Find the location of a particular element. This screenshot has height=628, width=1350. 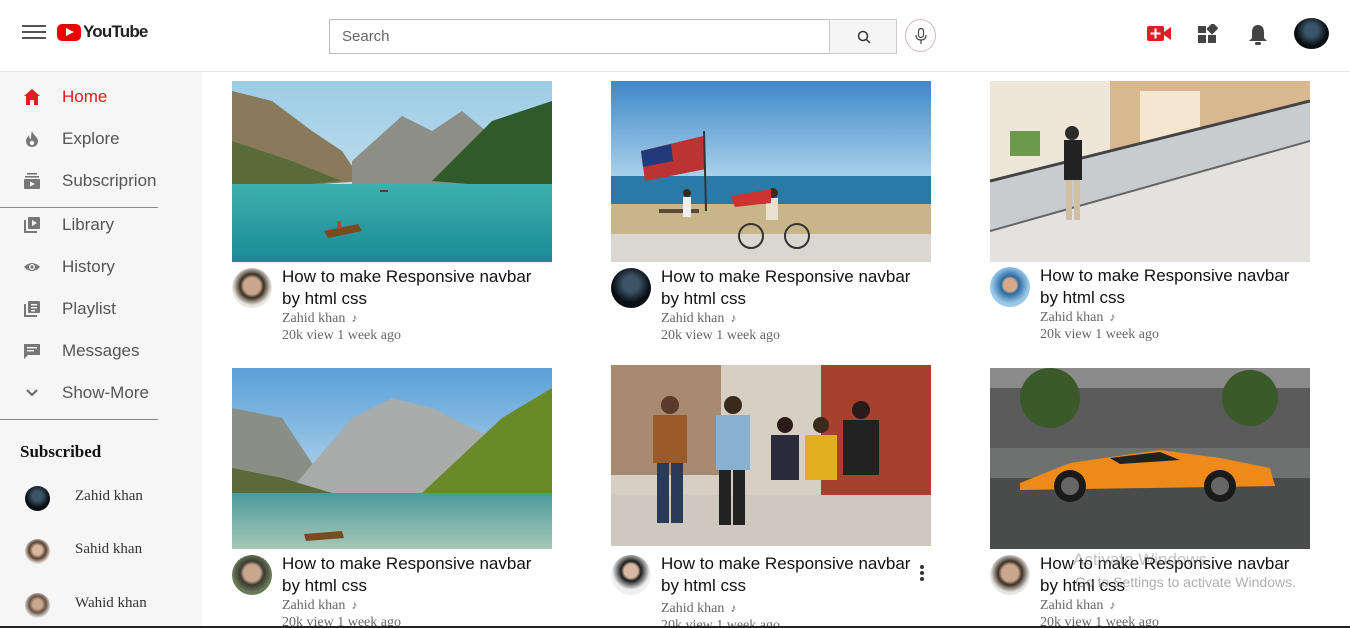

home-icon is located at coordinates (32, 97).